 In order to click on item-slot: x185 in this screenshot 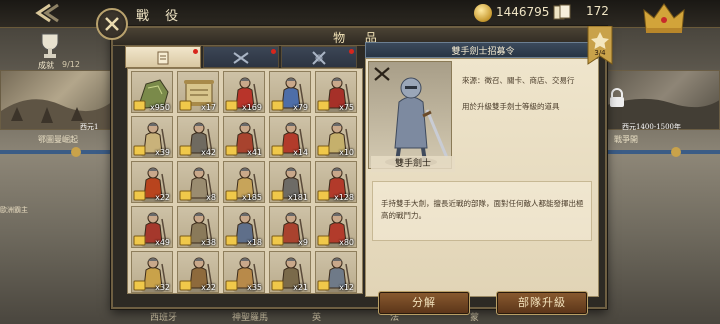, I will do `click(244, 182)`.